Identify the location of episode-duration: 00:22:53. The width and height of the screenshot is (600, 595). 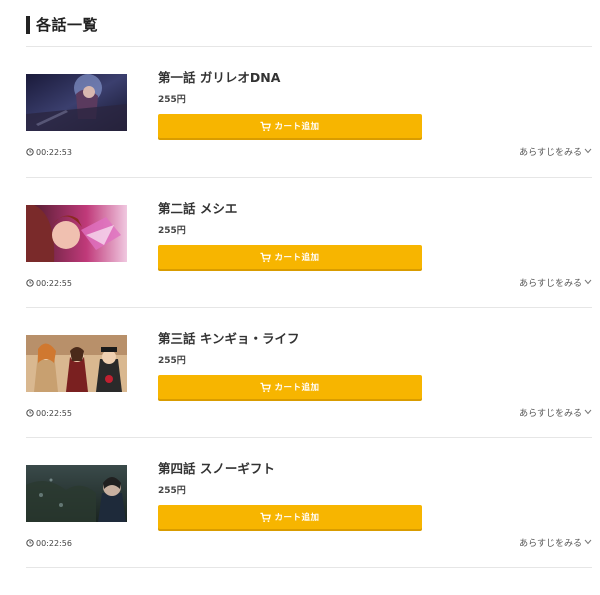
(49, 152).